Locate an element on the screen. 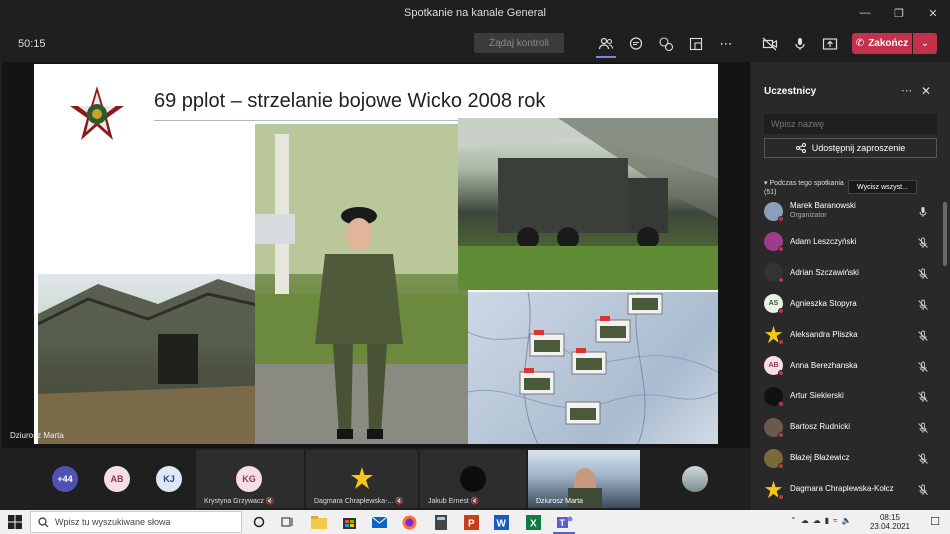  firefox-icon is located at coordinates (409, 522).